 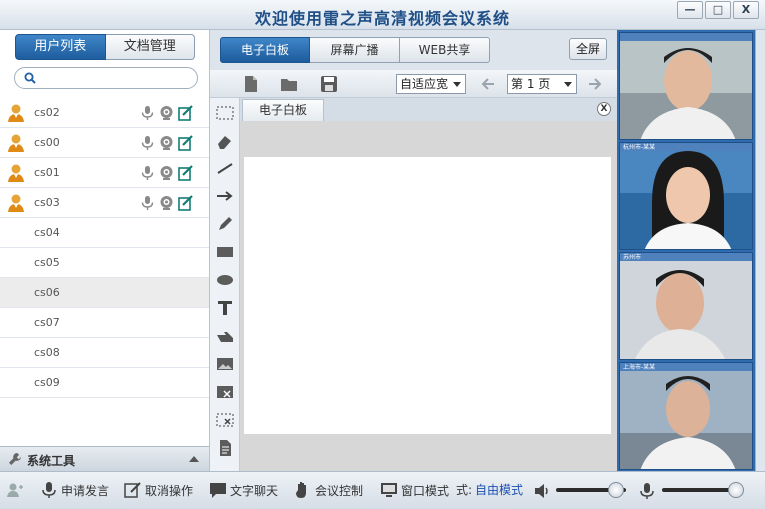 What do you see at coordinates (225, 336) in the screenshot?
I see `pointer-hand-icon` at bounding box center [225, 336].